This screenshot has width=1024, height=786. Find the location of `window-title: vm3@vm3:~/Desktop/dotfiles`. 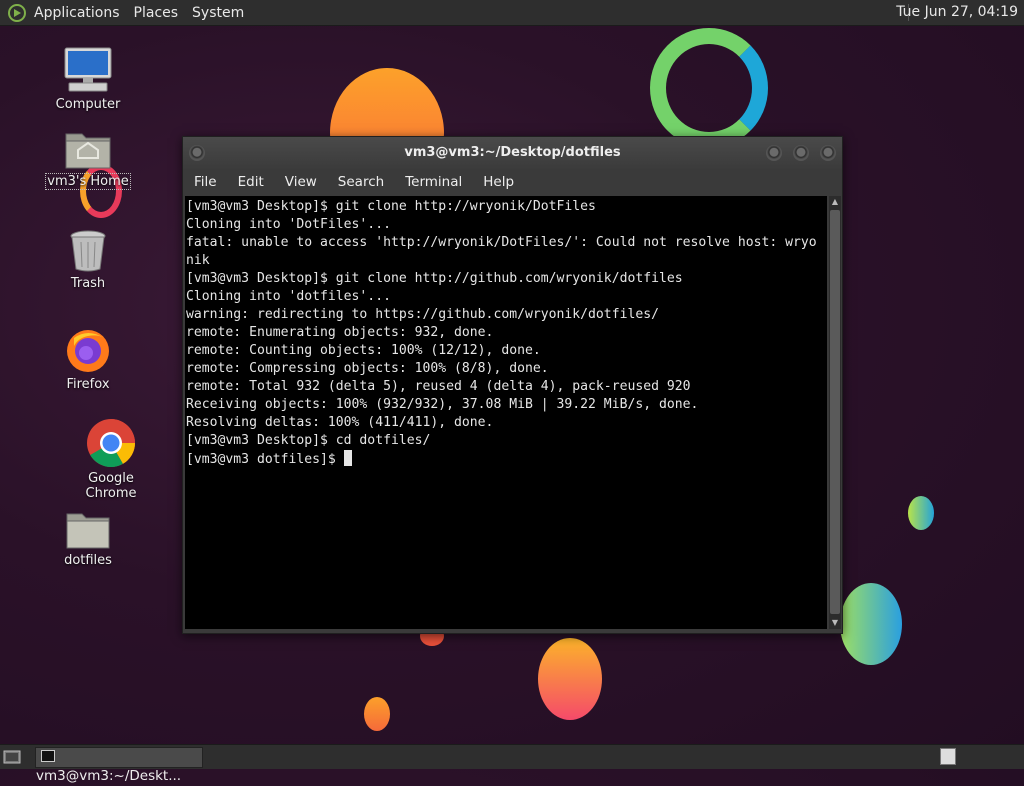

window-title: vm3@vm3:~/Desktop/dotfiles is located at coordinates (512, 152).